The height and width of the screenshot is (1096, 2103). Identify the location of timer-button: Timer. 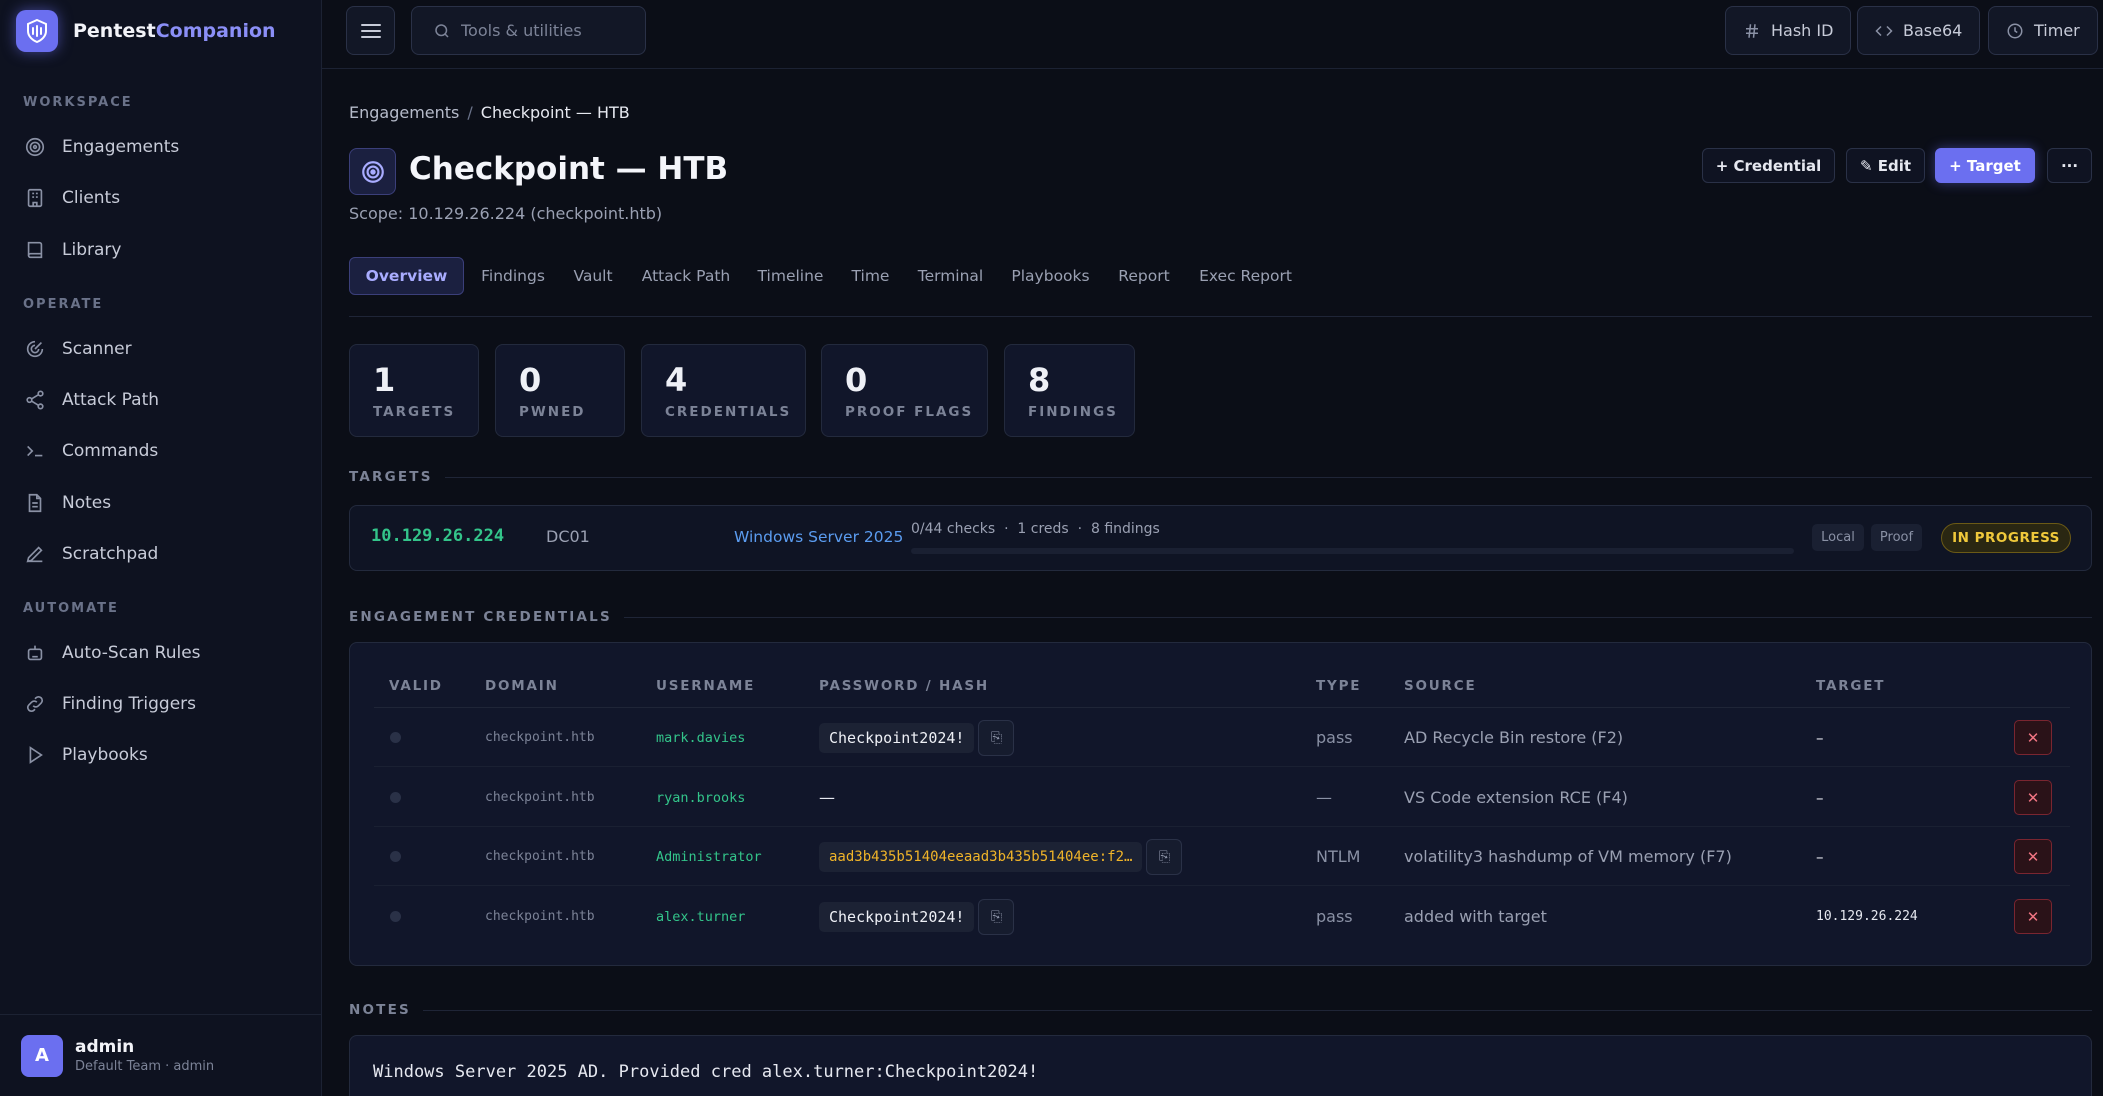
(2043, 30).